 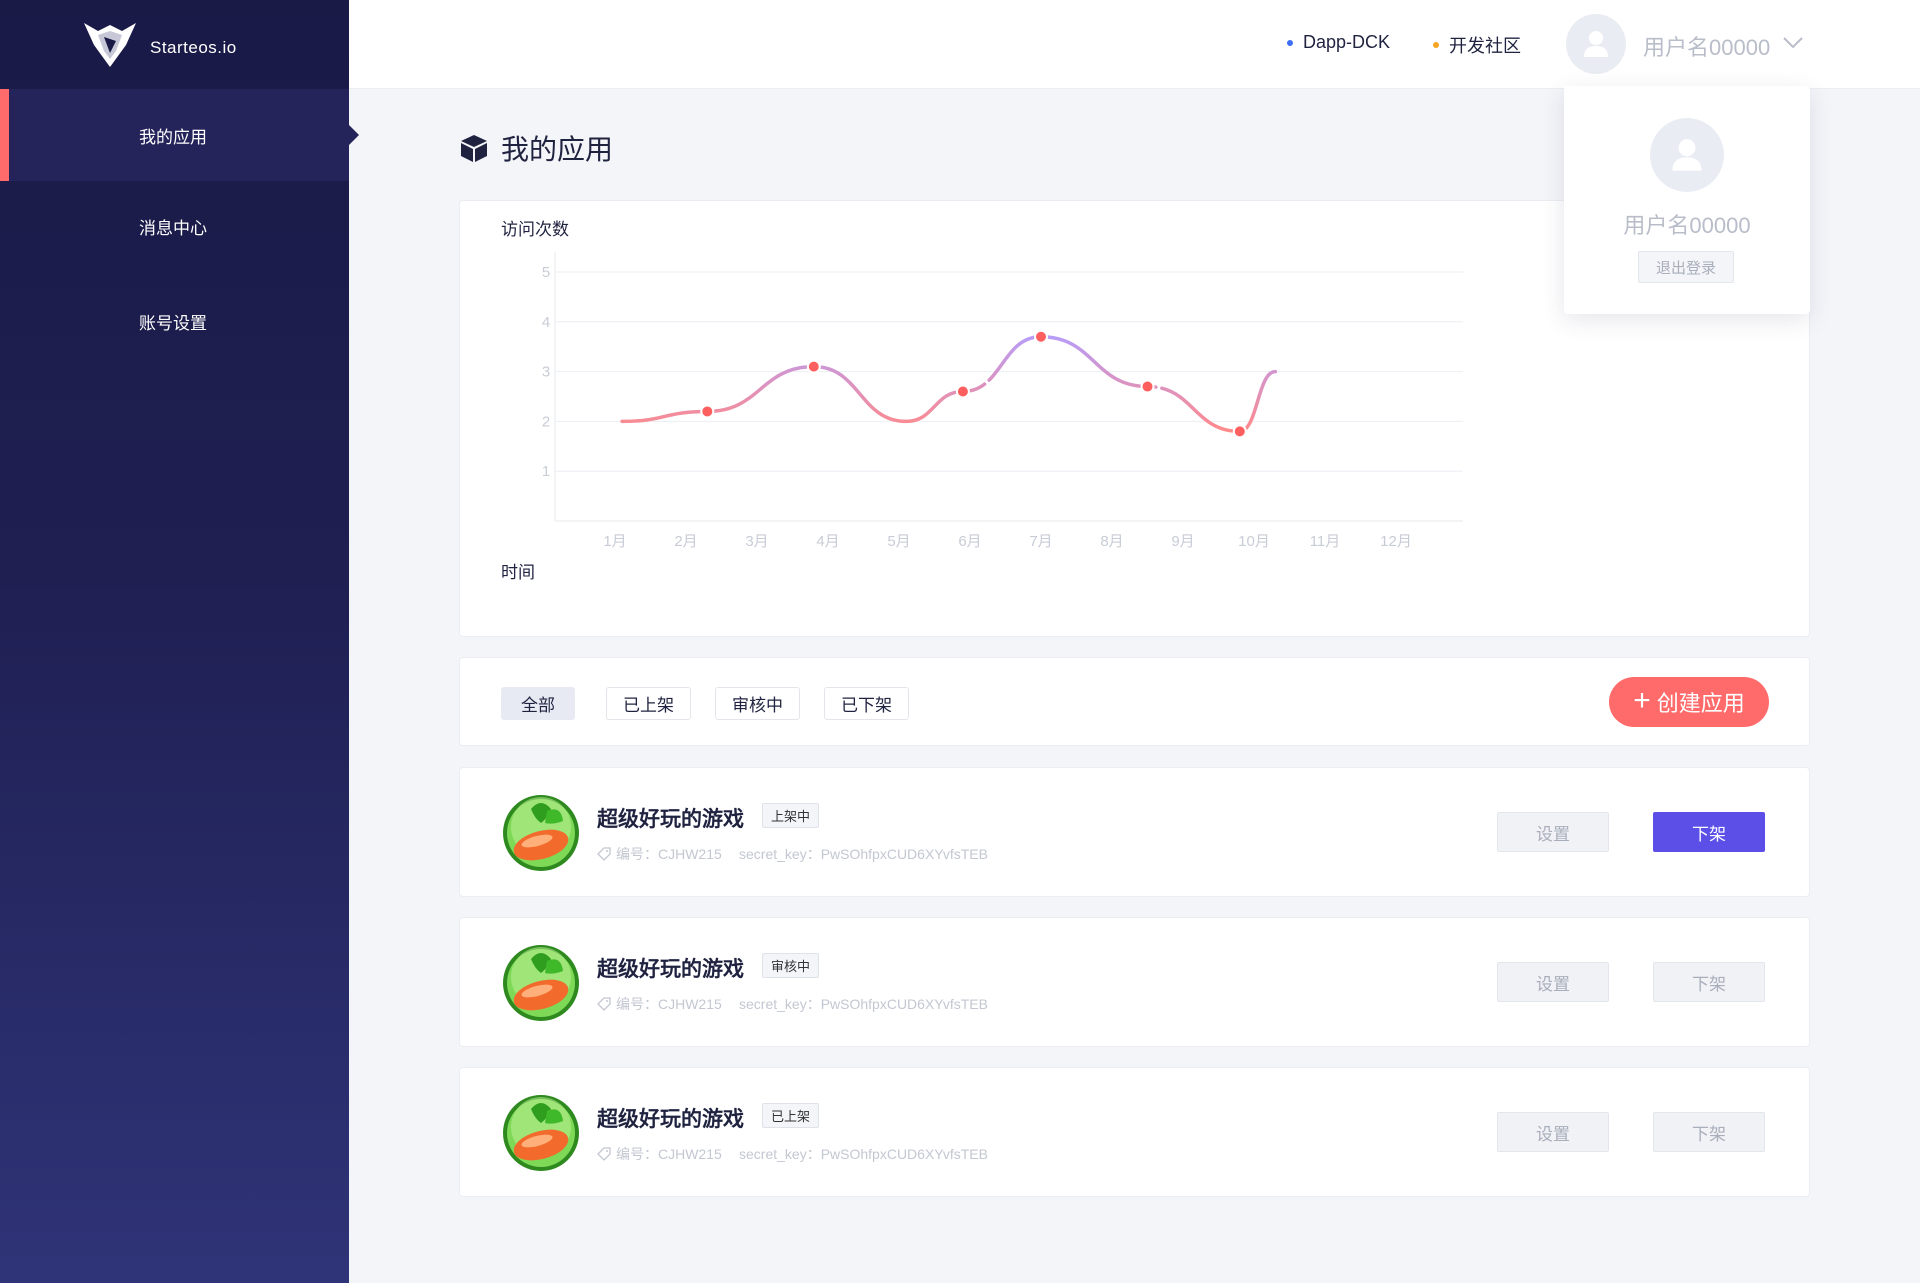 I want to click on x-tick-label: 12月, so click(x=1396, y=541).